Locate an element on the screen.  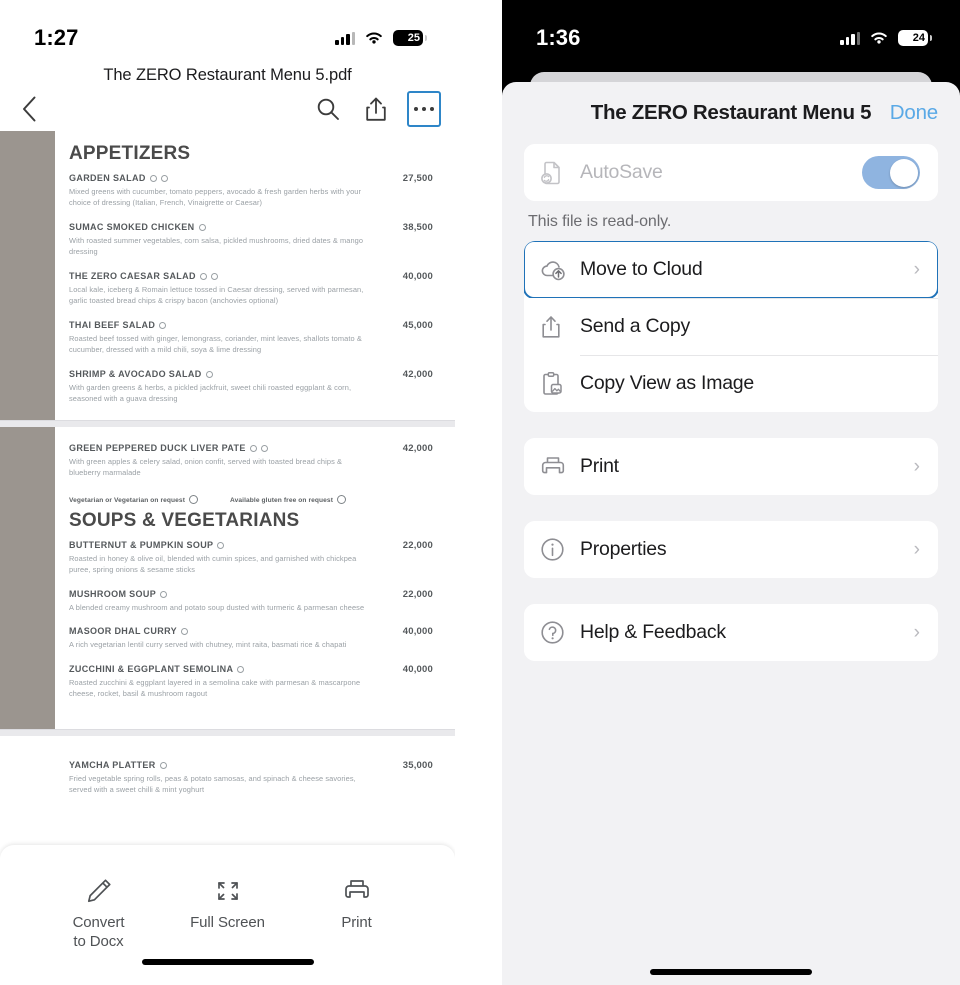
status-indicators: 25 is located at coordinates (381, 38).